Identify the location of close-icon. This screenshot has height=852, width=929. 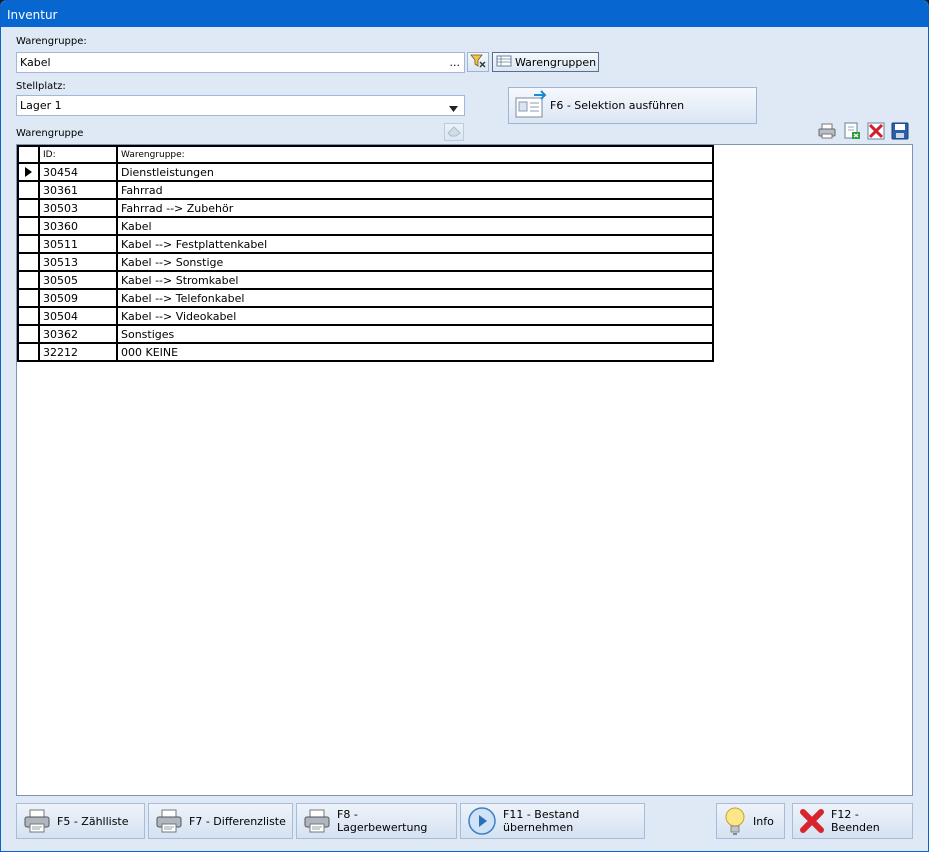
(812, 821).